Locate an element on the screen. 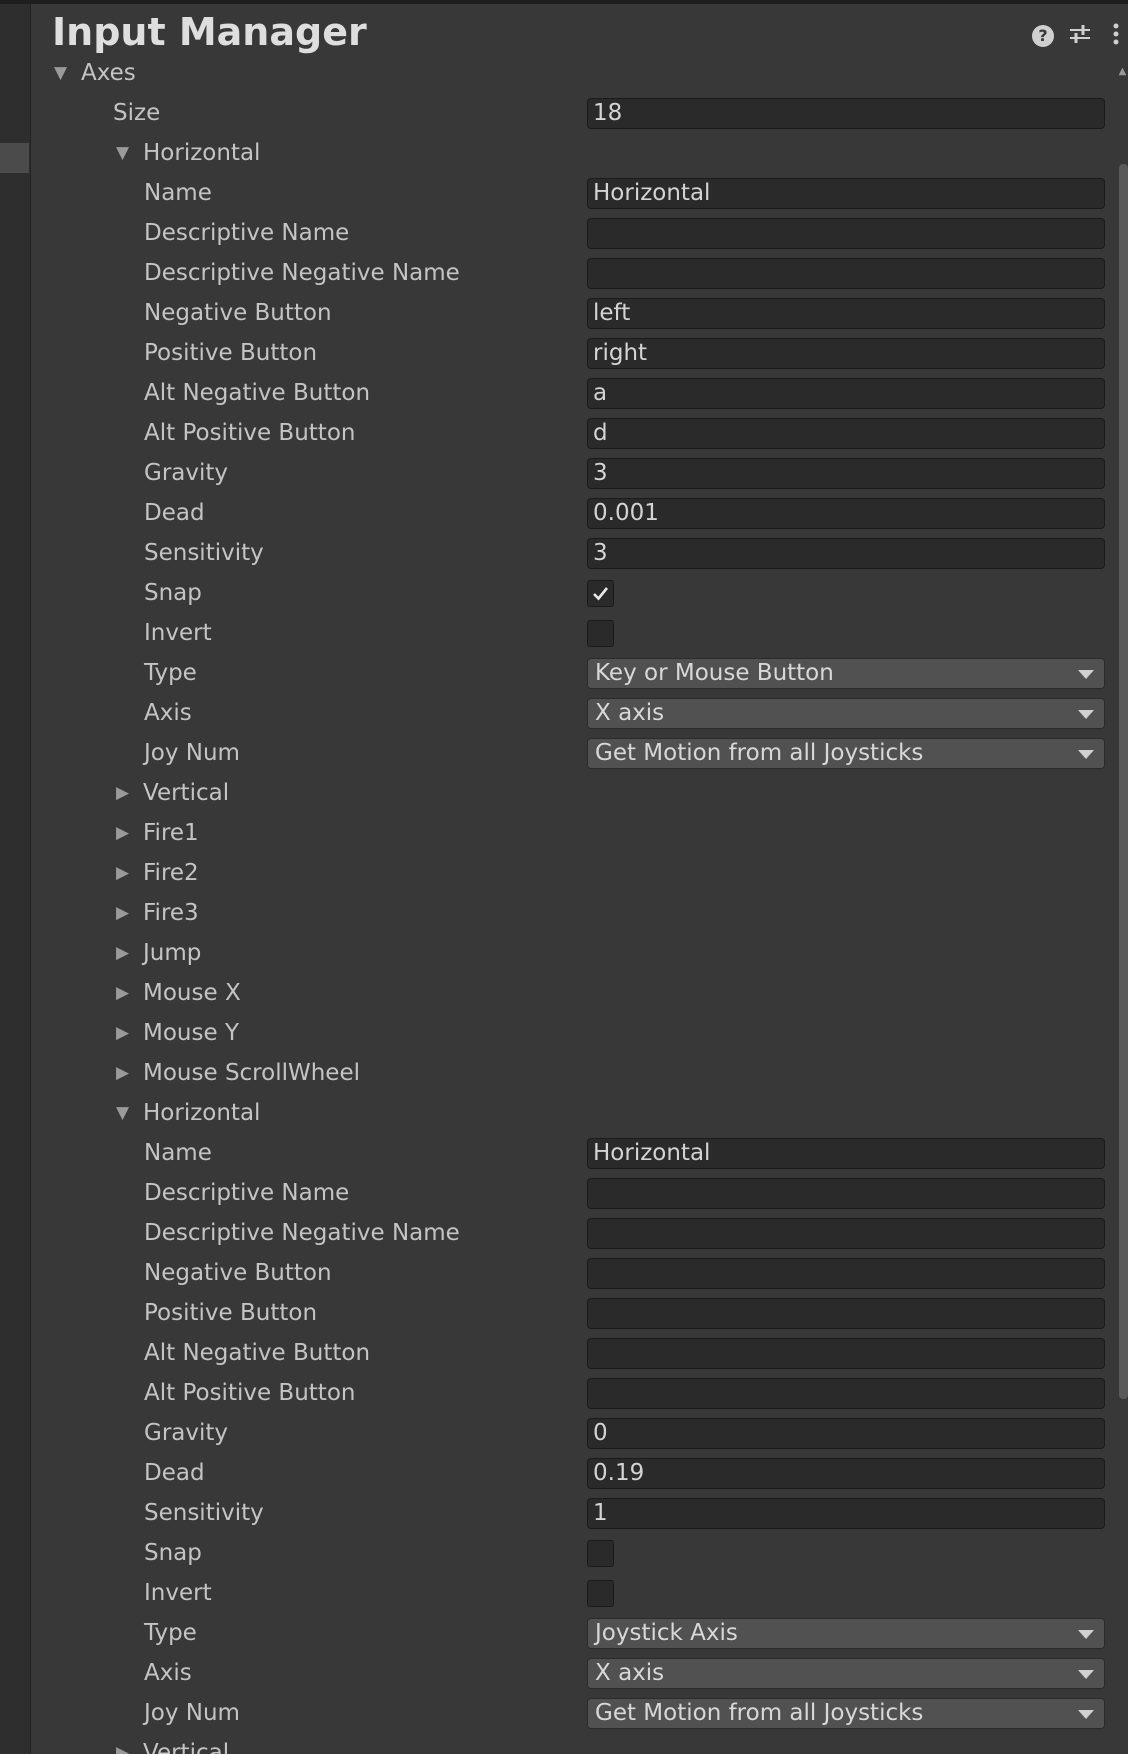  sensitivity-field: 3 is located at coordinates (846, 553).